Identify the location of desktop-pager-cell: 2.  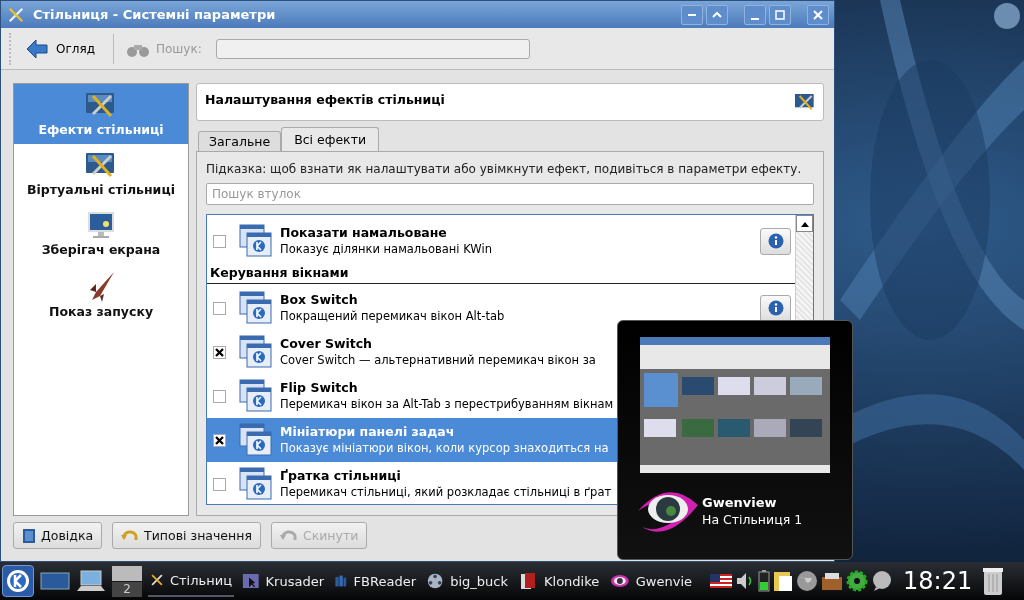
(127, 589).